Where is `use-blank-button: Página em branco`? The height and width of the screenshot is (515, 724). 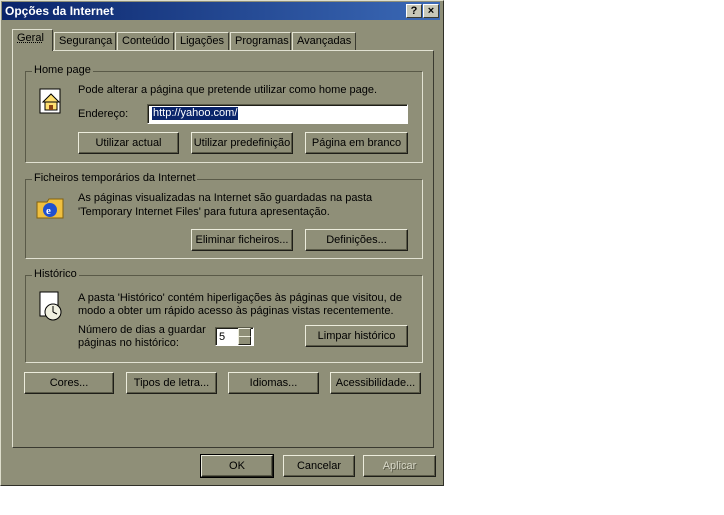
use-blank-button: Página em branco is located at coordinates (356, 143).